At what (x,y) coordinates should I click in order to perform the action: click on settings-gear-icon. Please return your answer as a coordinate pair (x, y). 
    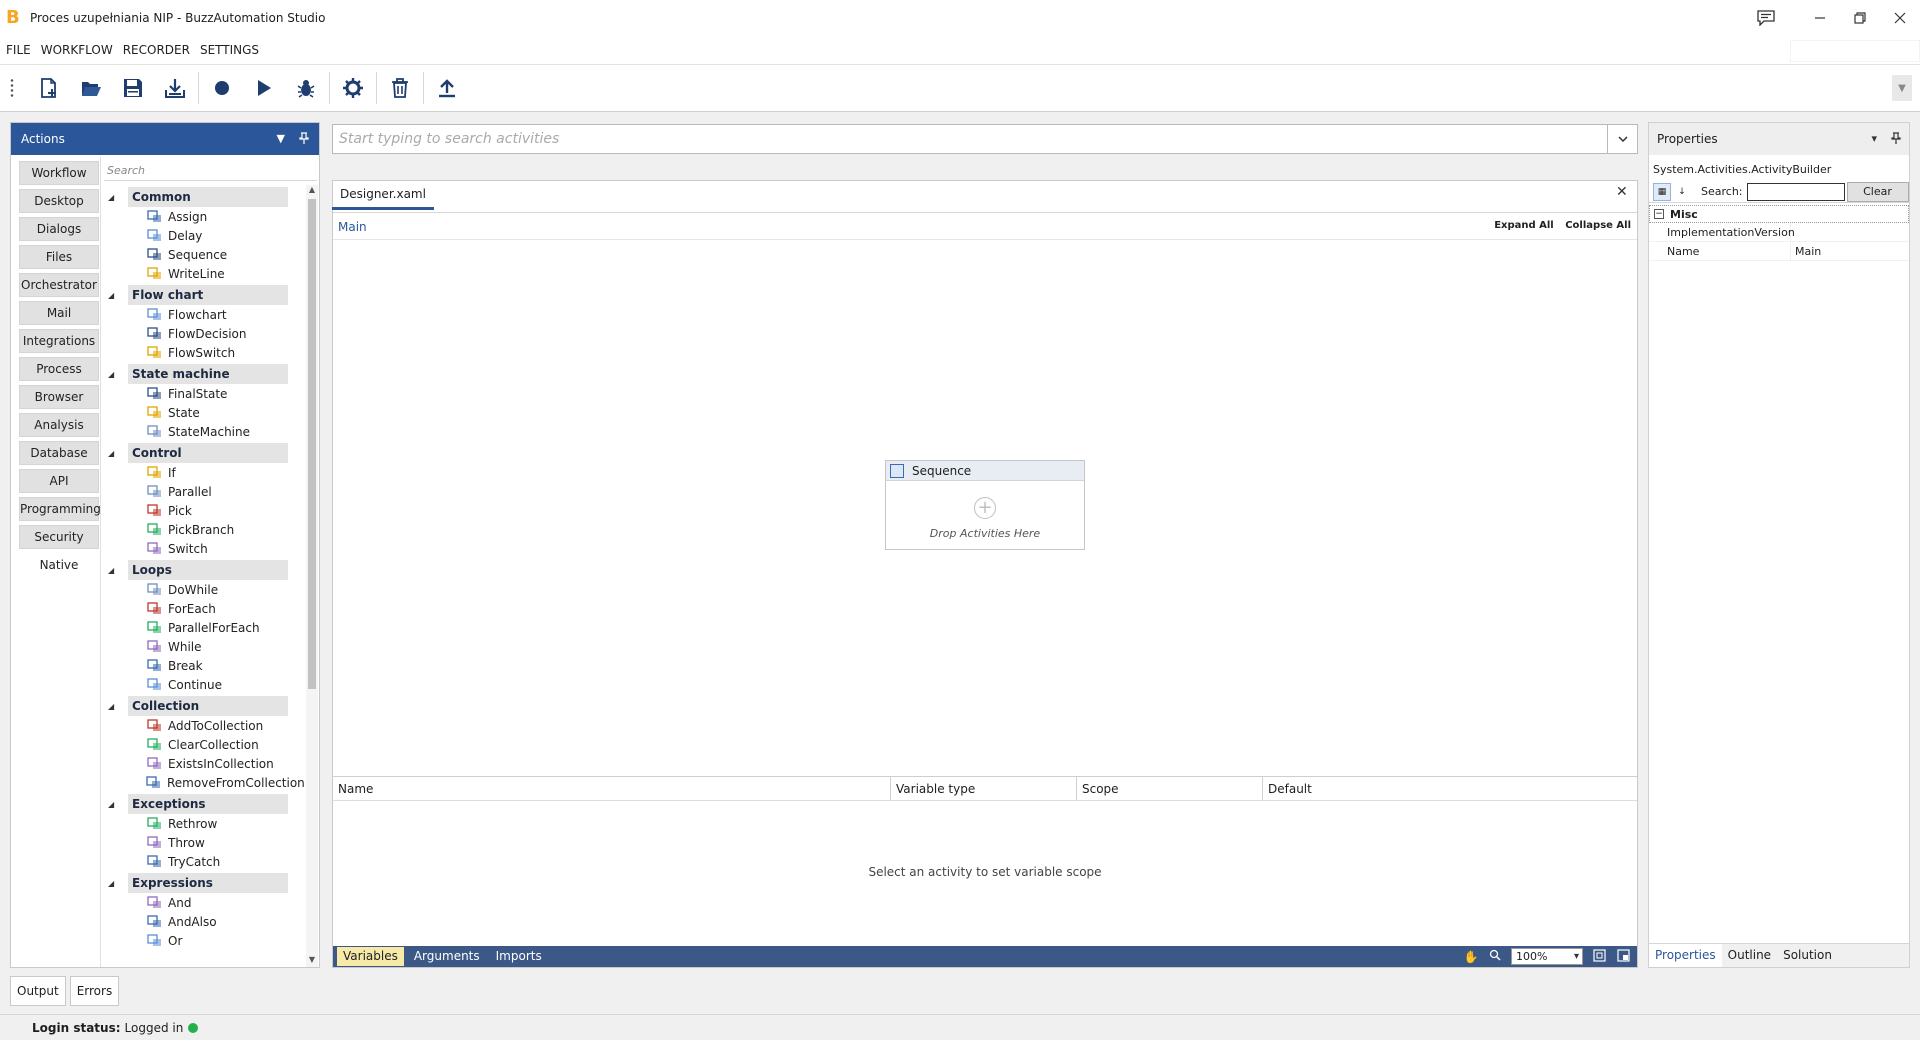
    Looking at the image, I should click on (353, 88).